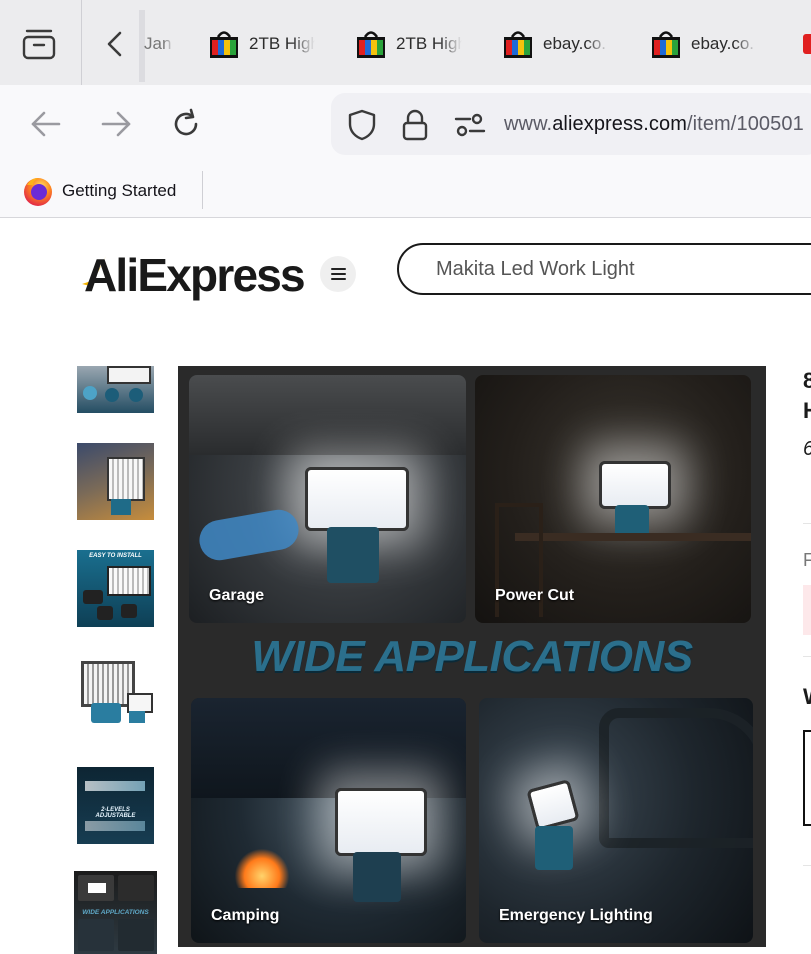  I want to click on panel-power-cut: Power Cut, so click(613, 499).